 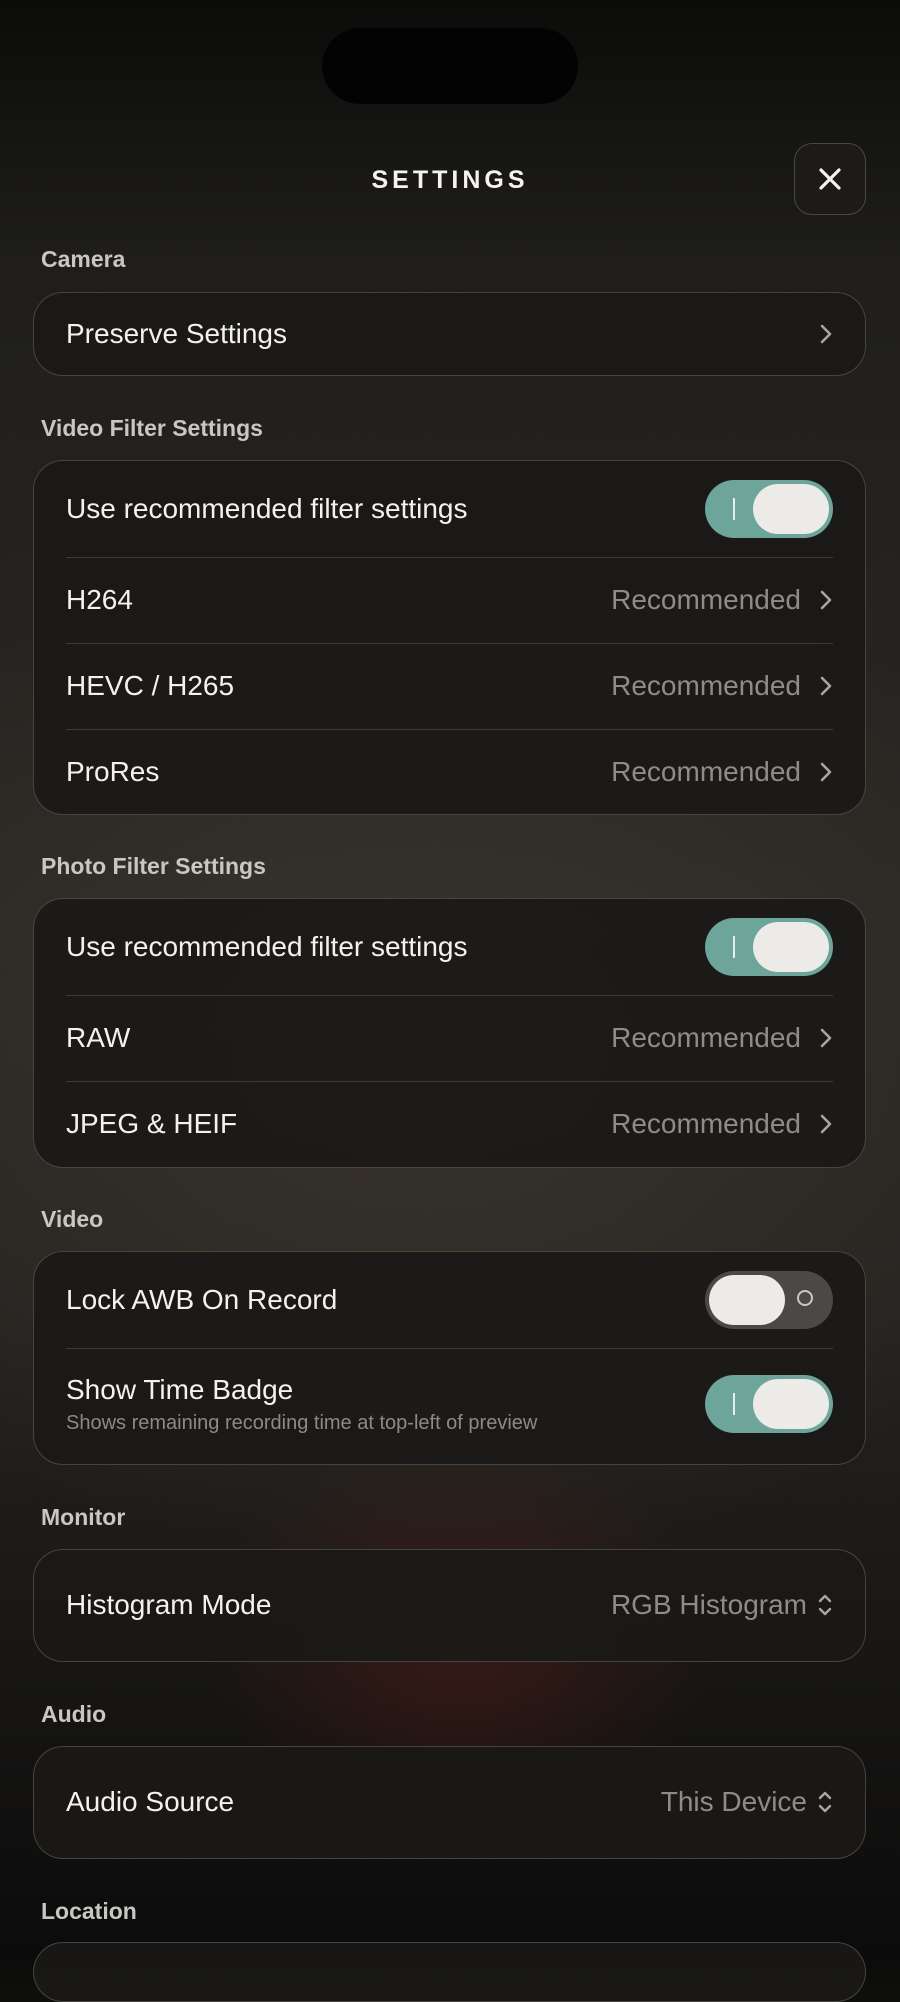 I want to click on hevc-value: Recommended, so click(x=706, y=685).